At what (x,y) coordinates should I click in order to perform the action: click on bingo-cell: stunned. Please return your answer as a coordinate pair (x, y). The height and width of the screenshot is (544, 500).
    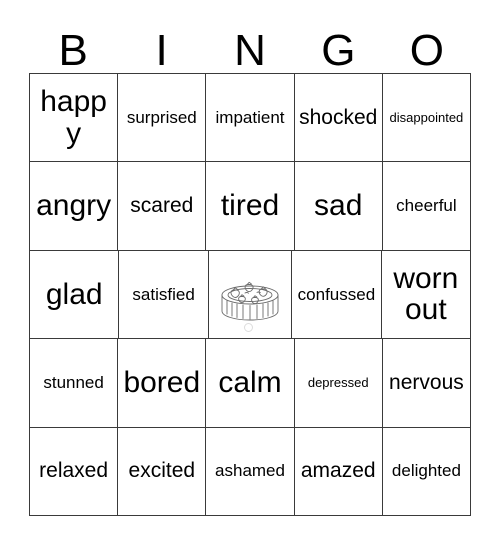
    Looking at the image, I should click on (74, 383).